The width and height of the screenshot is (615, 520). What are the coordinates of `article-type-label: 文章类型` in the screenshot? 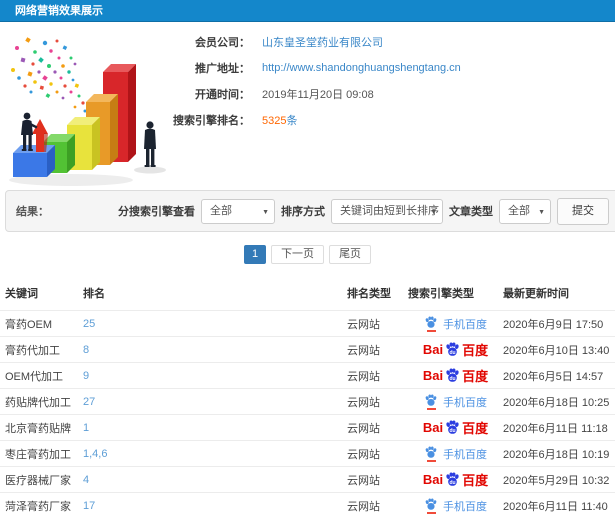 It's located at (471, 212).